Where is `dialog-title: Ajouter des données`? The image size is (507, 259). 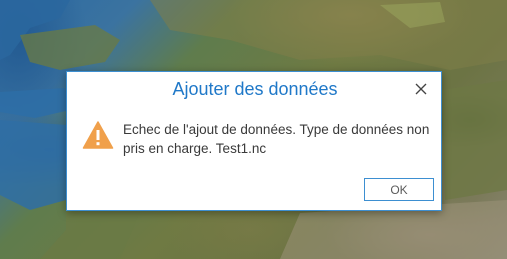
dialog-title: Ajouter des données is located at coordinates (255, 89).